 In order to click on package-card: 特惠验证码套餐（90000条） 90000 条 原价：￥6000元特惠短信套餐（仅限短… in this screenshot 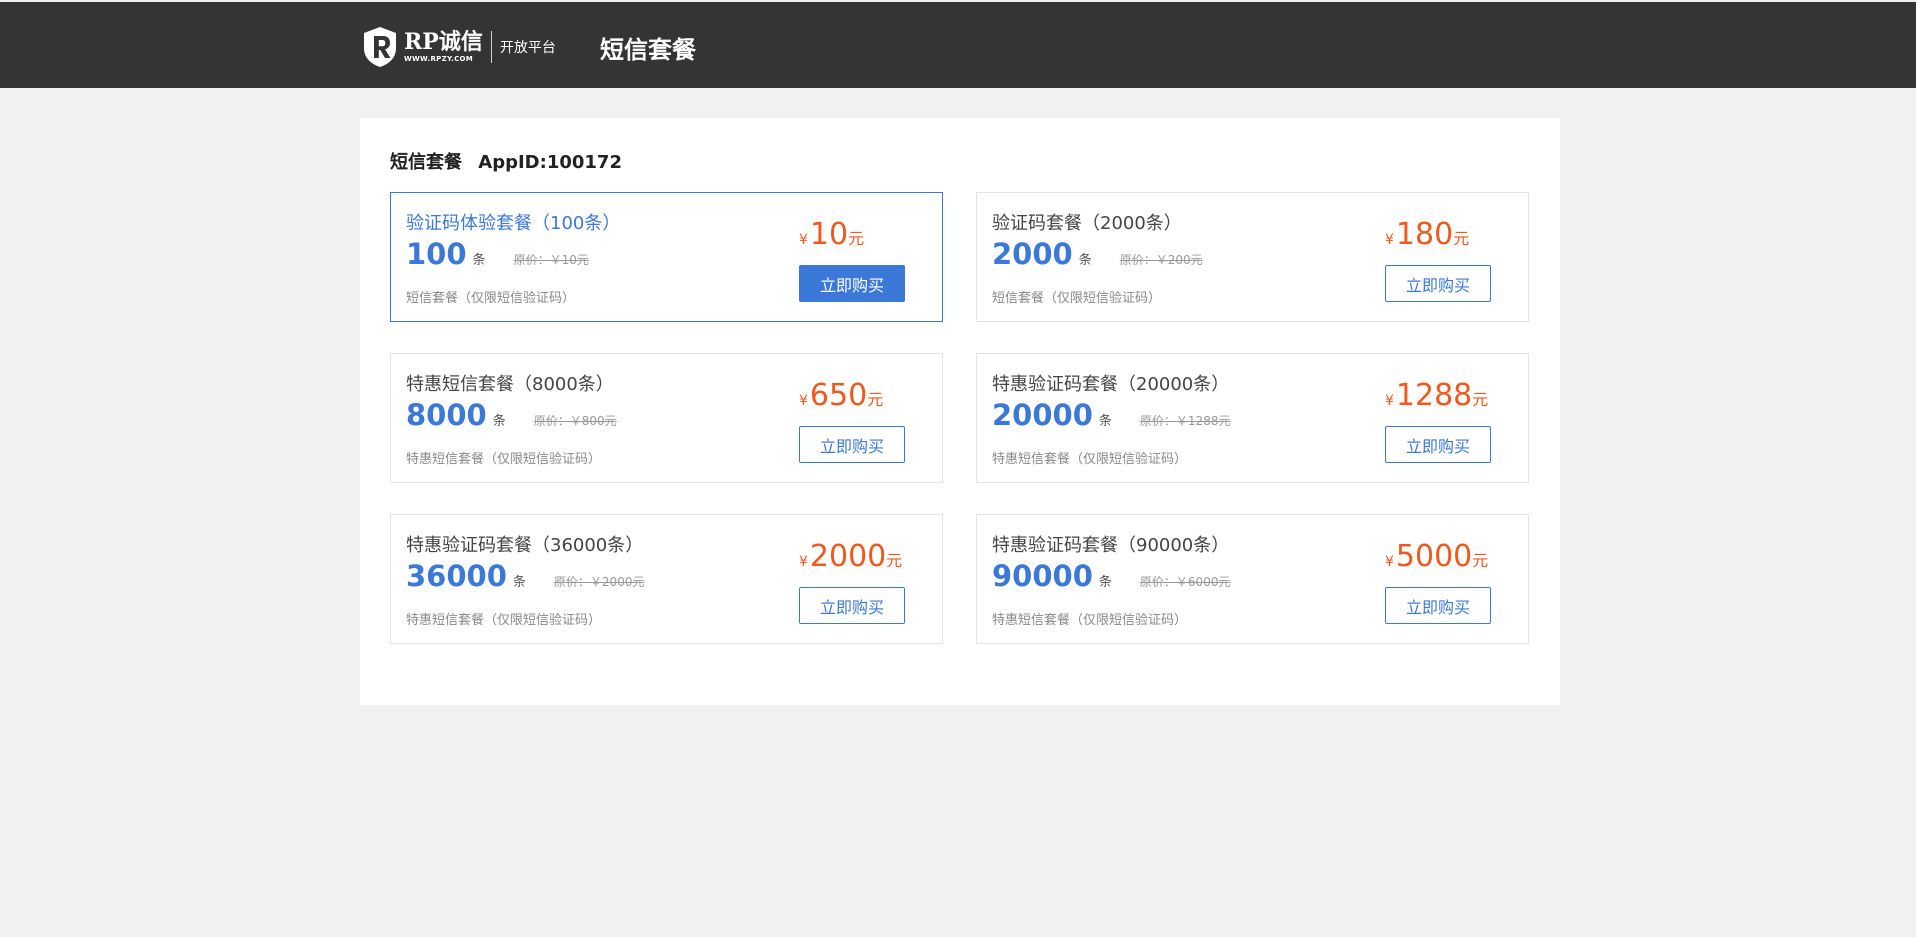, I will do `click(1252, 579)`.